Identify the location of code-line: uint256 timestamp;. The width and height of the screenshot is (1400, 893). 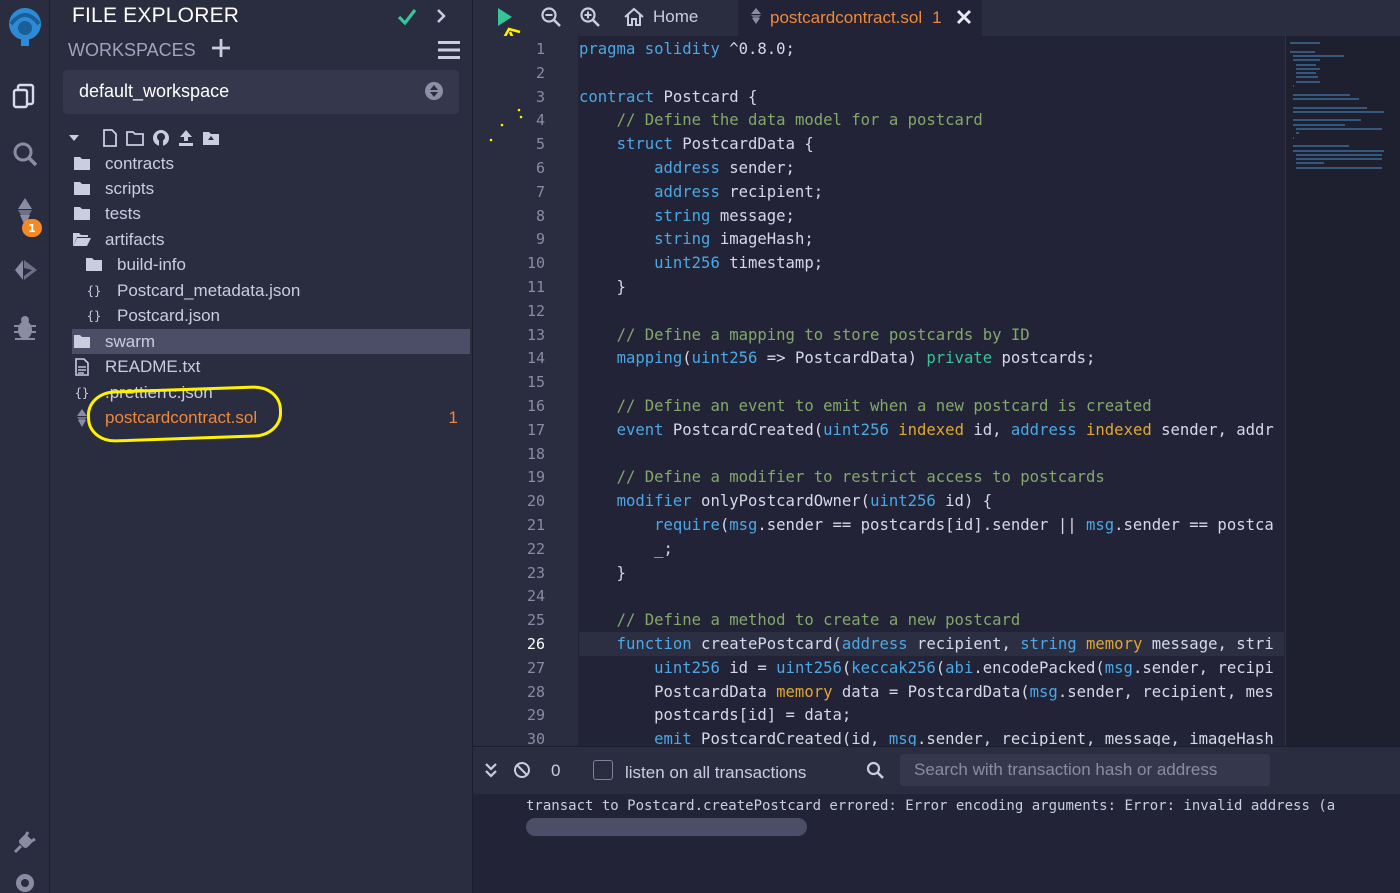
(739, 263).